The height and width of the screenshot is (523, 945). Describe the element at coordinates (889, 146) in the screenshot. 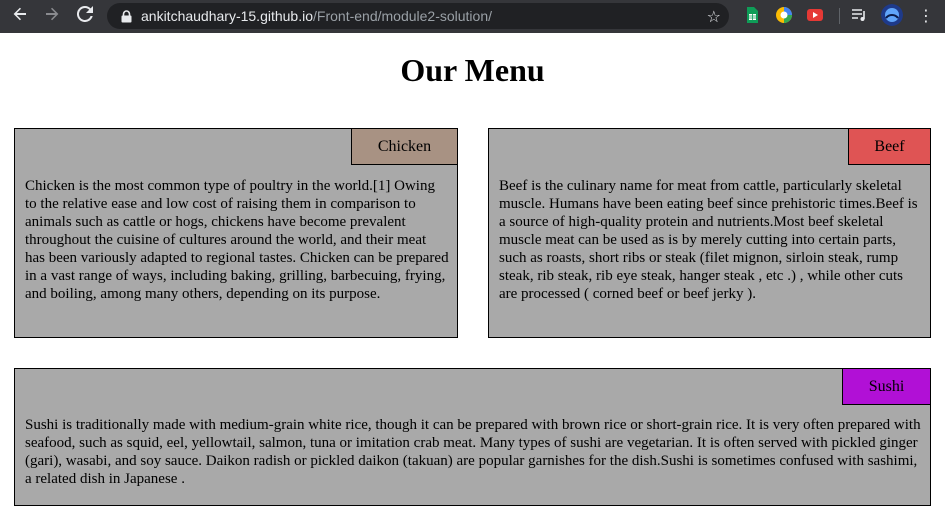

I see `category-label: Beef` at that location.